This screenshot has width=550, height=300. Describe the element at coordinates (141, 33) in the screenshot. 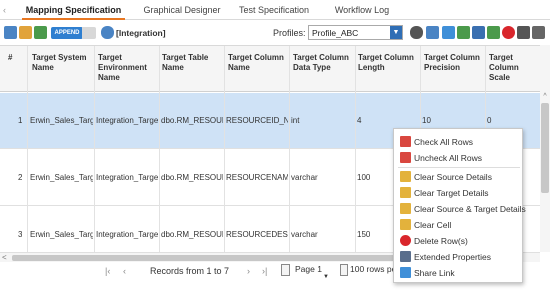

I see `integration-label: [Integration]` at that location.